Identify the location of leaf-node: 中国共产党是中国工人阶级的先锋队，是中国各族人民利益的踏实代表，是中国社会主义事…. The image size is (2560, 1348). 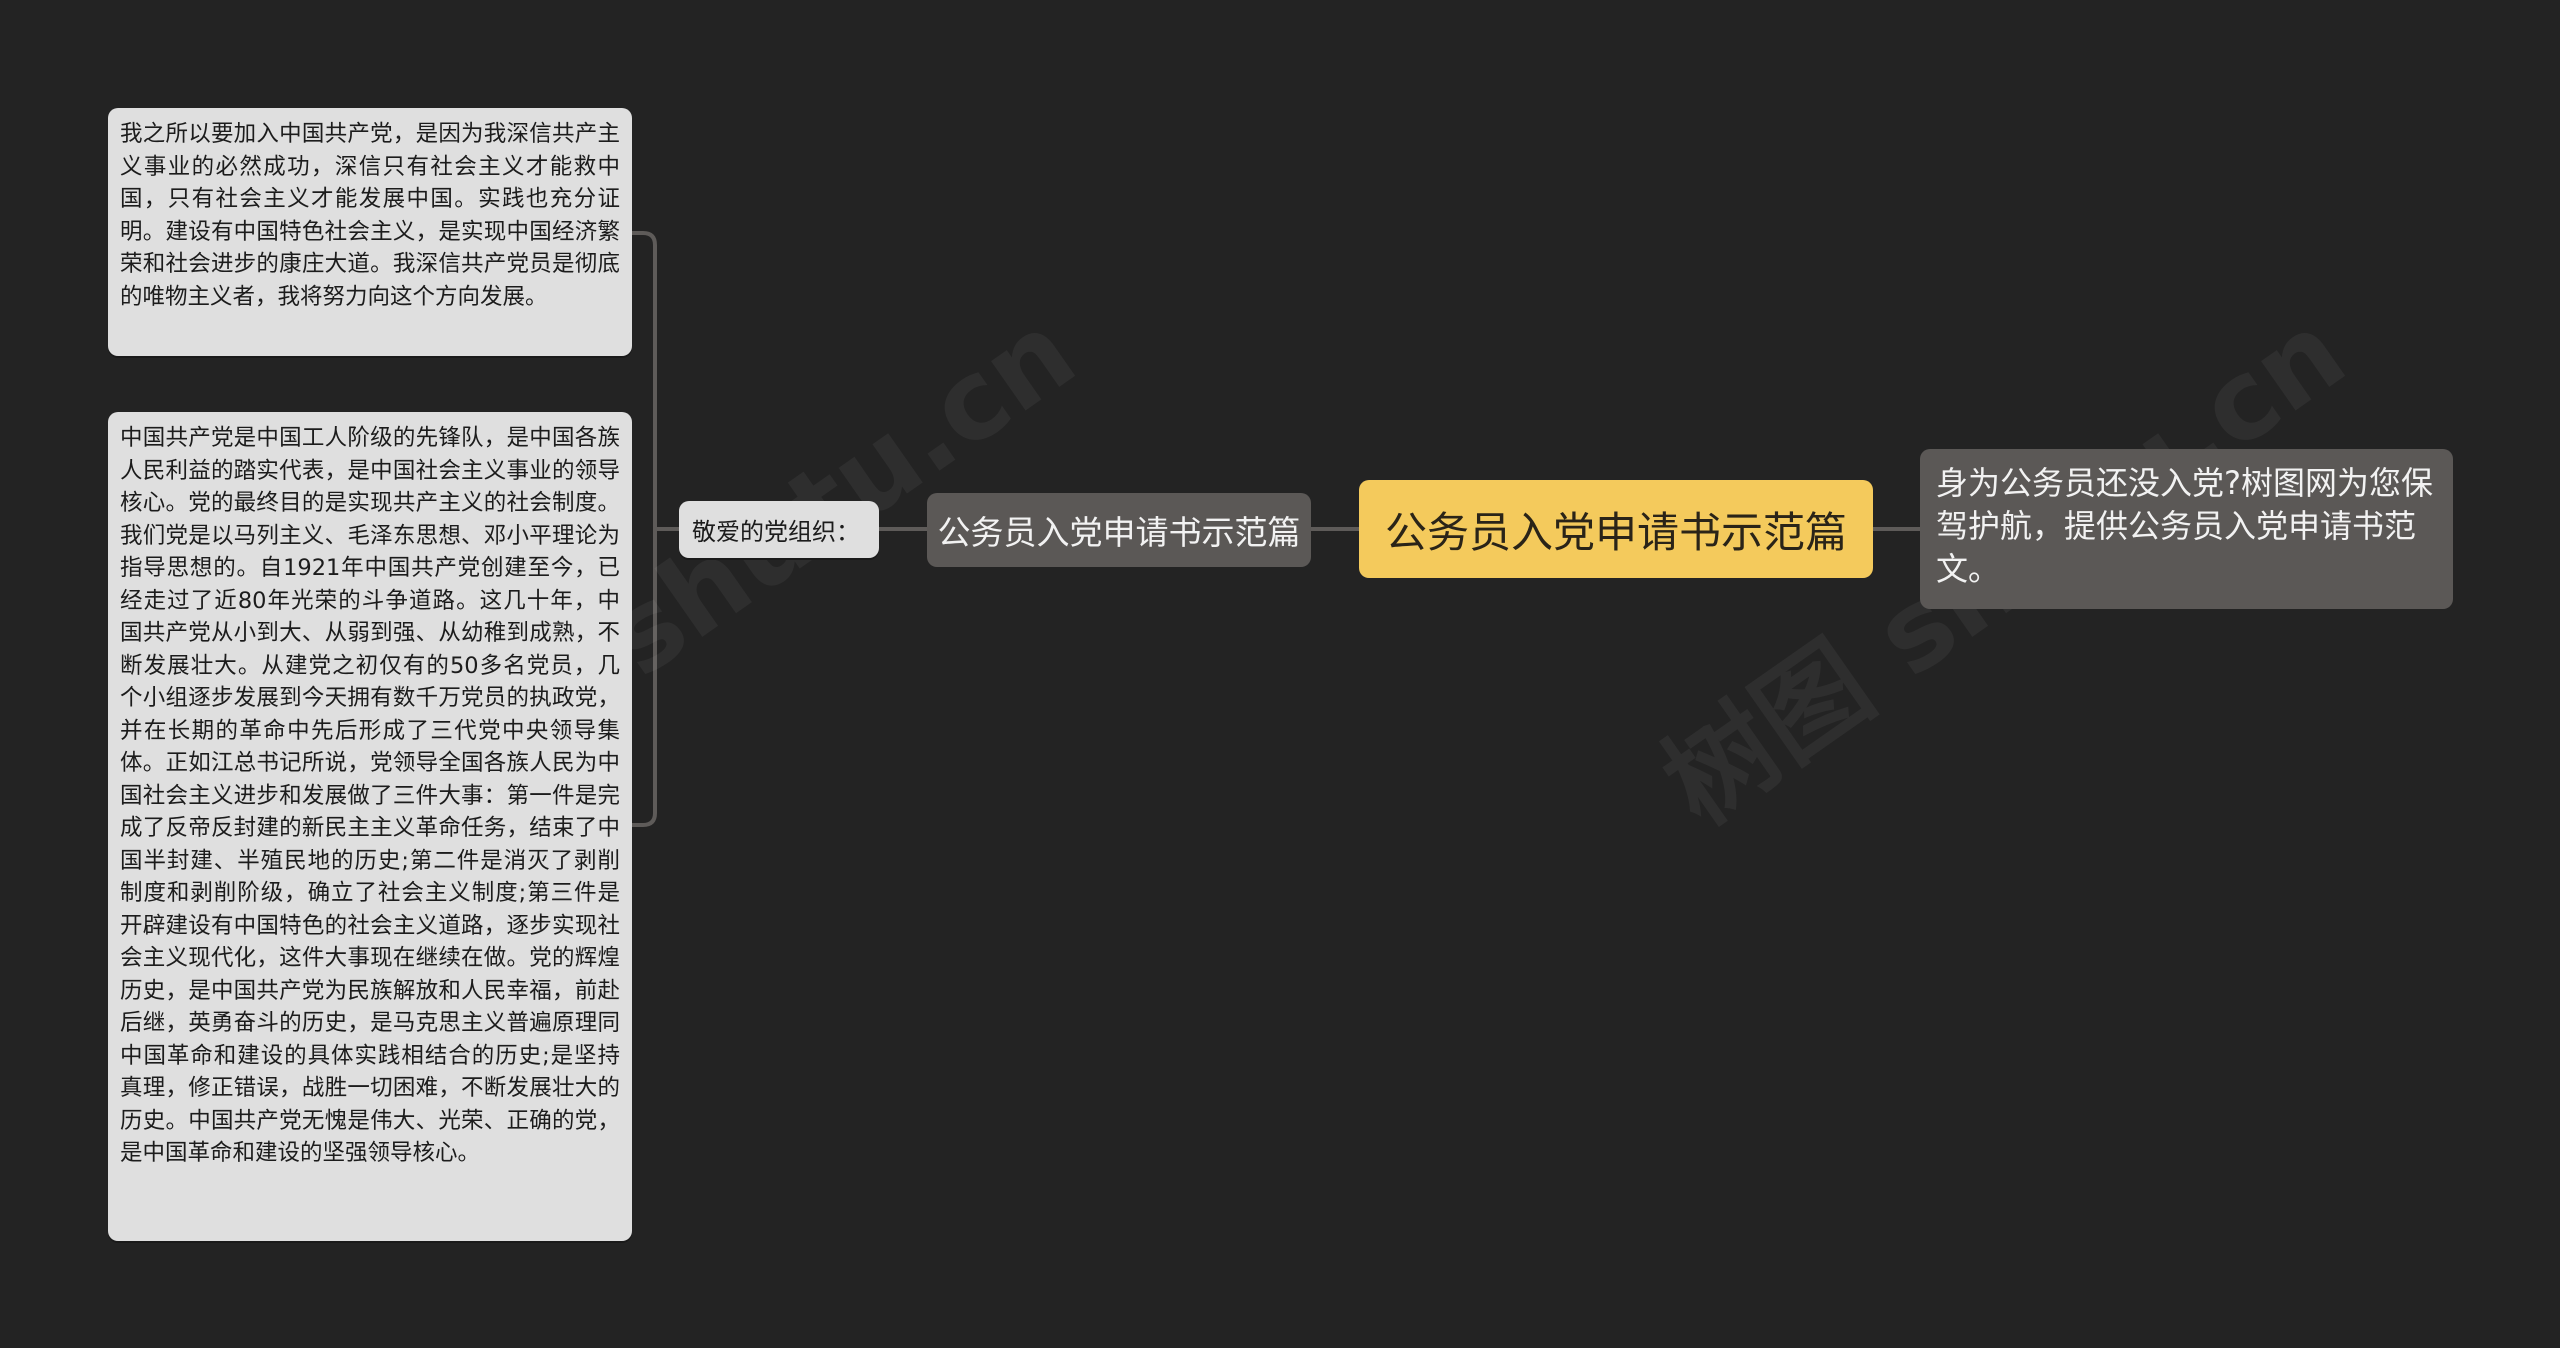
(370, 826).